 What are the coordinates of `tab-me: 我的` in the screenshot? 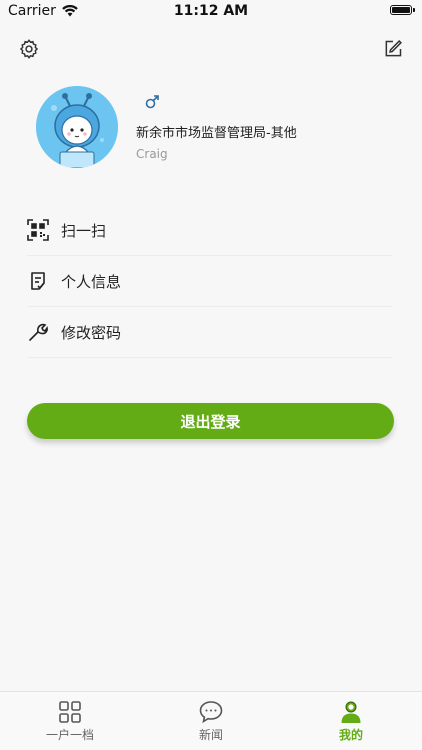 It's located at (351, 721).